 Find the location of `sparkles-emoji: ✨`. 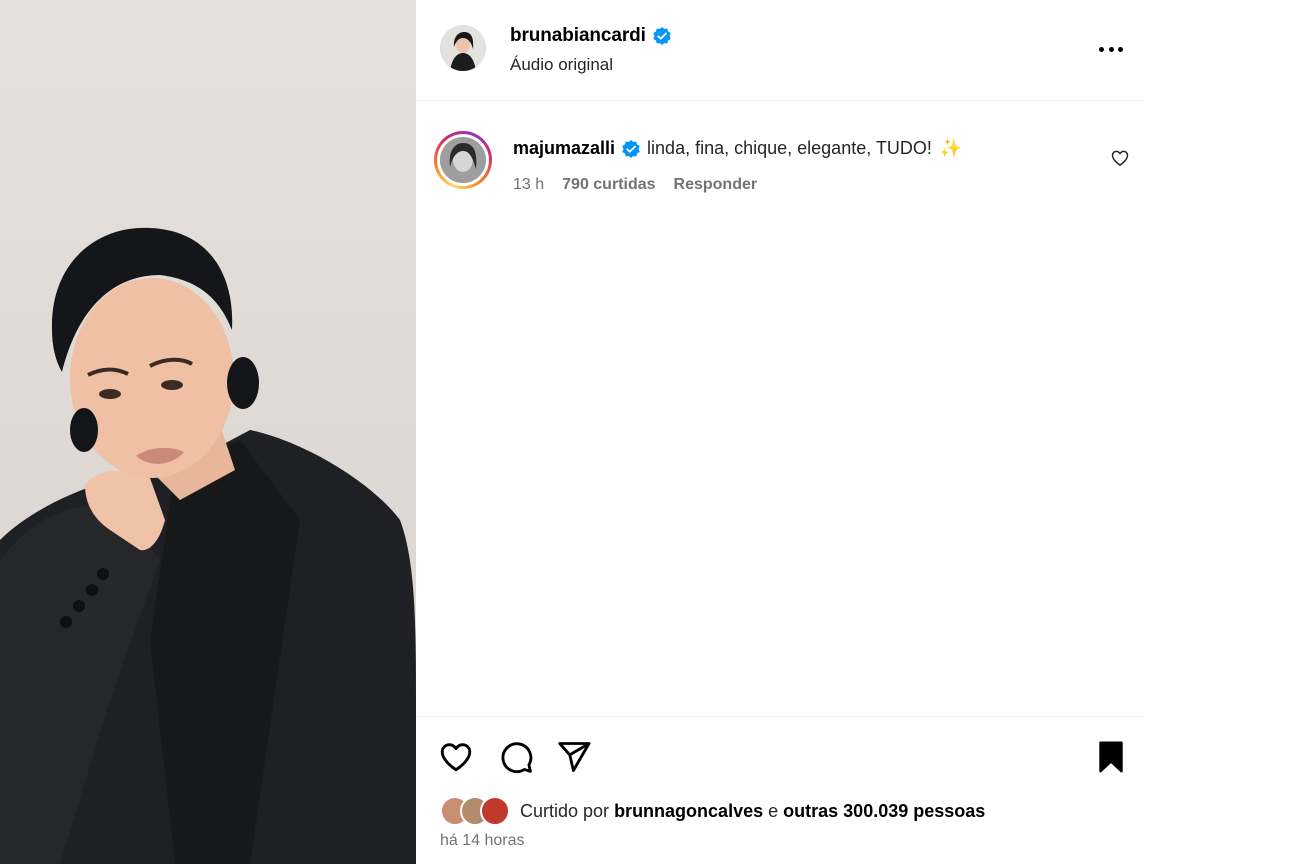

sparkles-emoji: ✨ is located at coordinates (951, 148).